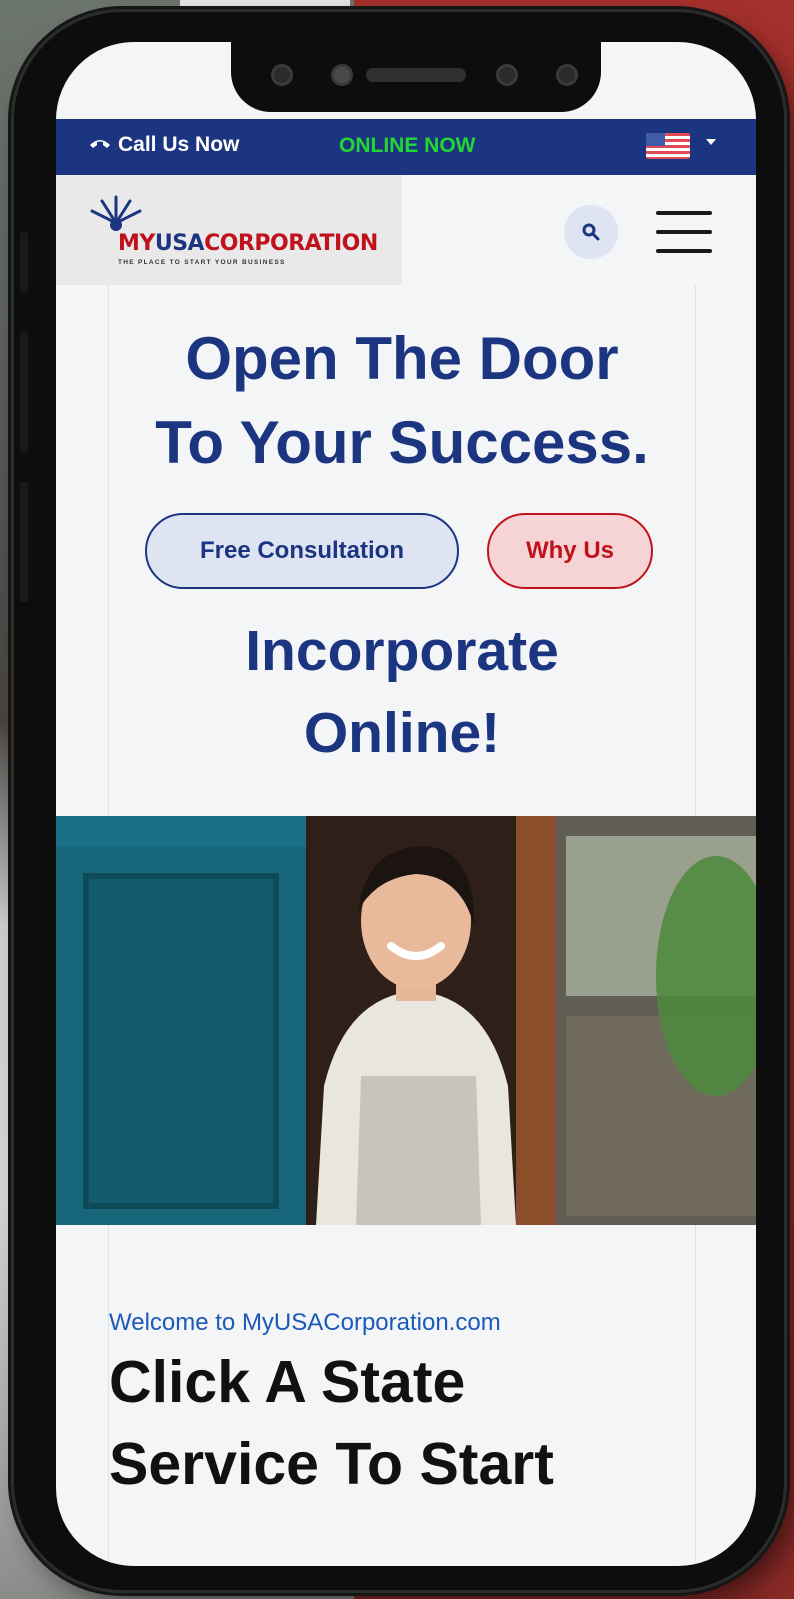  Describe the element at coordinates (402, 692) in the screenshot. I see `hero-subheadline: Incorporate Online!` at that location.